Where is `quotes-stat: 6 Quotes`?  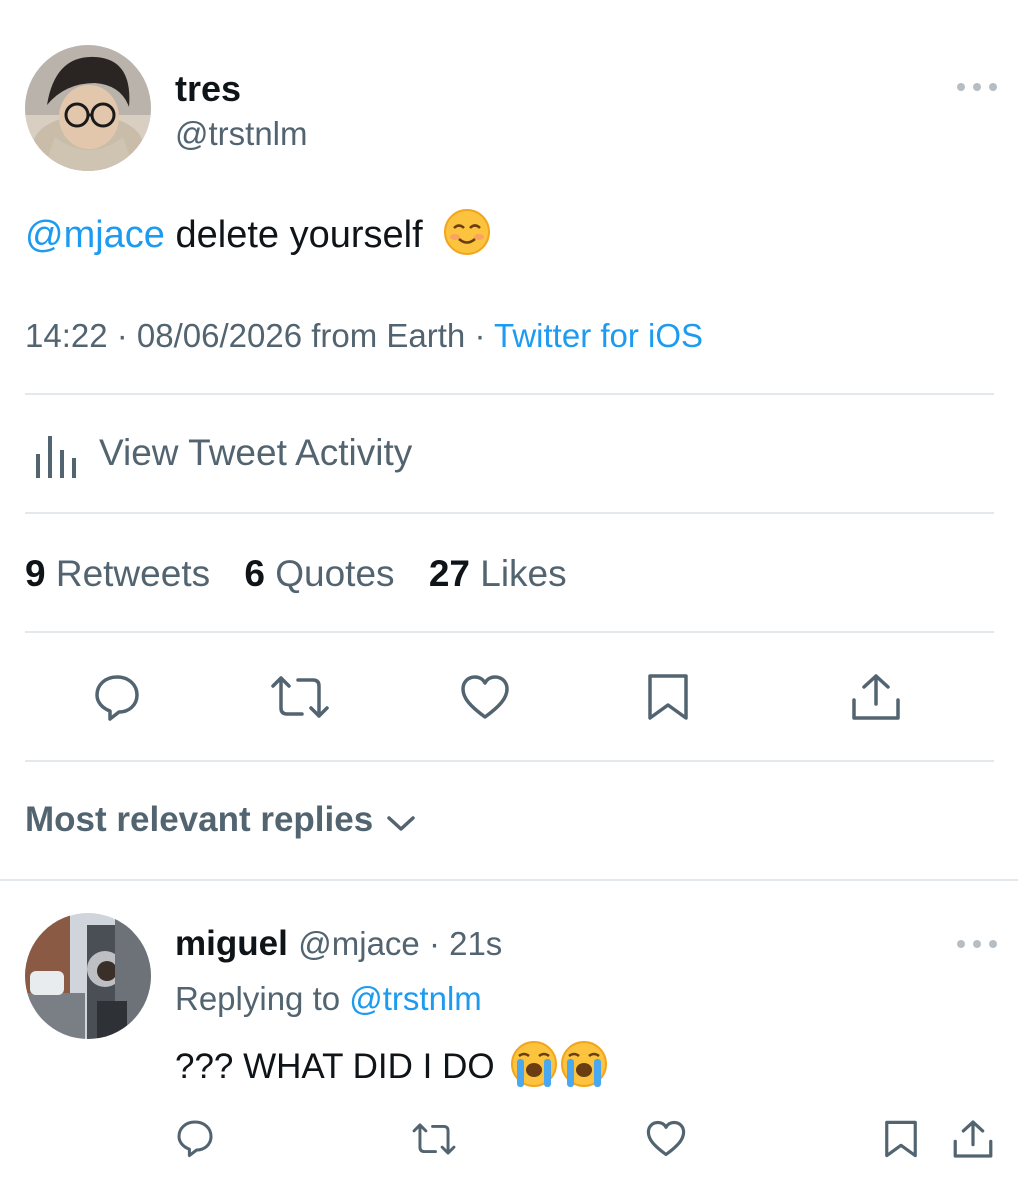
quotes-stat: 6 Quotes is located at coordinates (319, 573).